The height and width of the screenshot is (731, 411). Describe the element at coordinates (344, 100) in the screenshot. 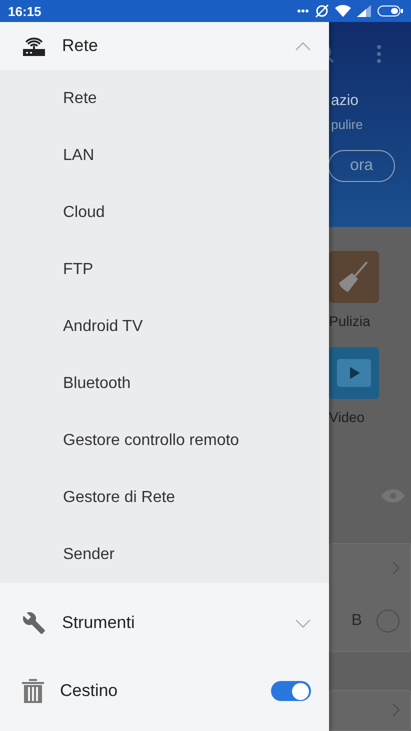

I see `header-text: azio` at that location.